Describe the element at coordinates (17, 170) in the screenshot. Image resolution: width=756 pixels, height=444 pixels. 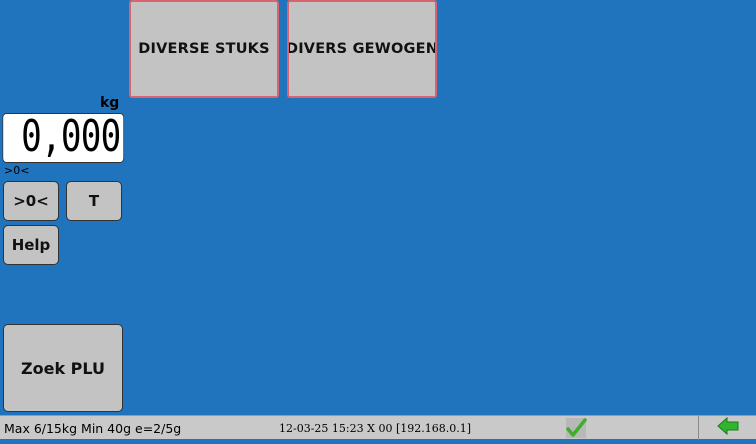
I see `zero-indicator: >0<` at that location.